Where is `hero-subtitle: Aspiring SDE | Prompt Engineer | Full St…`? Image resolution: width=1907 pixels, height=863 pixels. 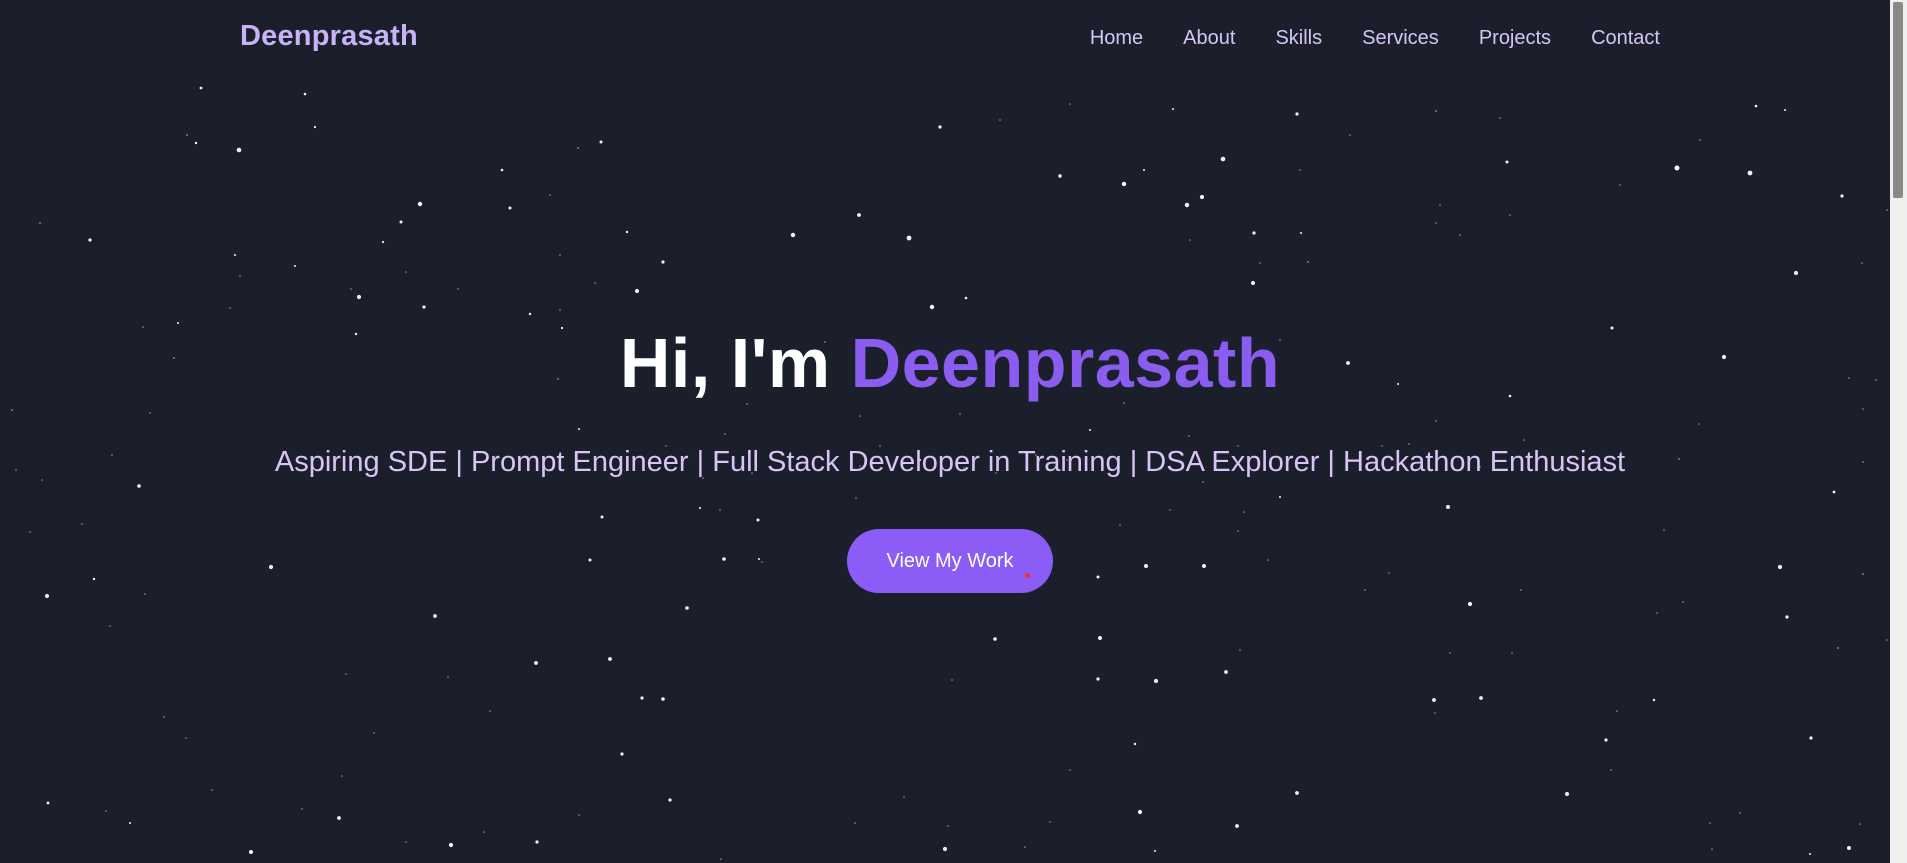
hero-subtitle: Aspiring SDE | Prompt Engineer | Full St… is located at coordinates (950, 462).